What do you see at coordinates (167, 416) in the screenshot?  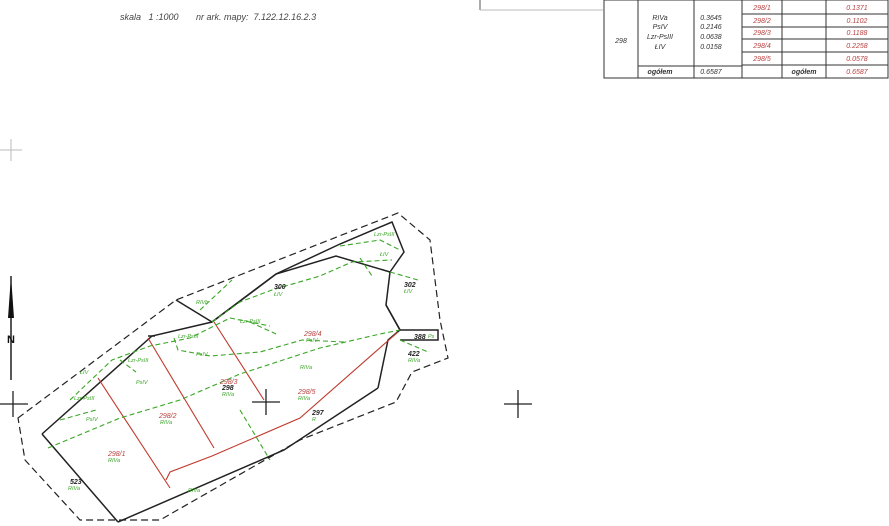 I see `new-parcel-number: 298/2` at bounding box center [167, 416].